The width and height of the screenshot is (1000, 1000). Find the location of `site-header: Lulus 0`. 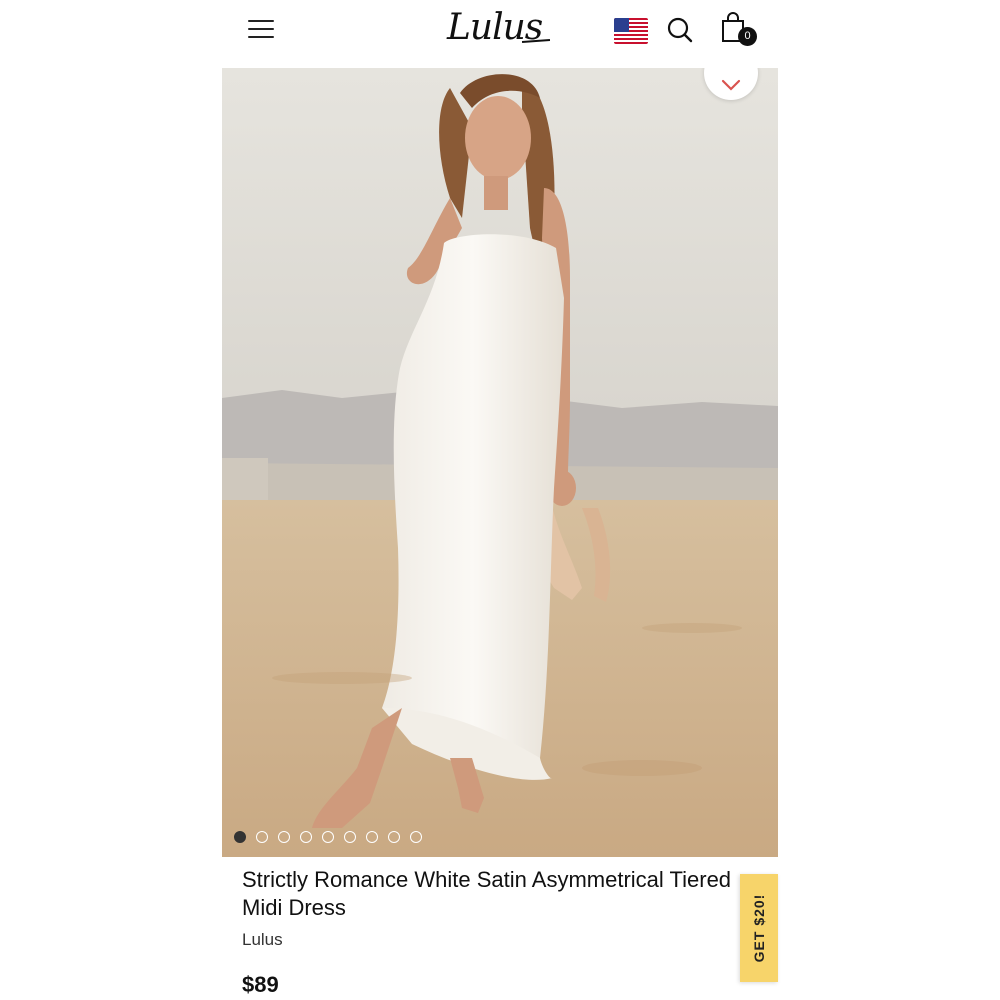

site-header: Lulus 0 is located at coordinates (500, 34).